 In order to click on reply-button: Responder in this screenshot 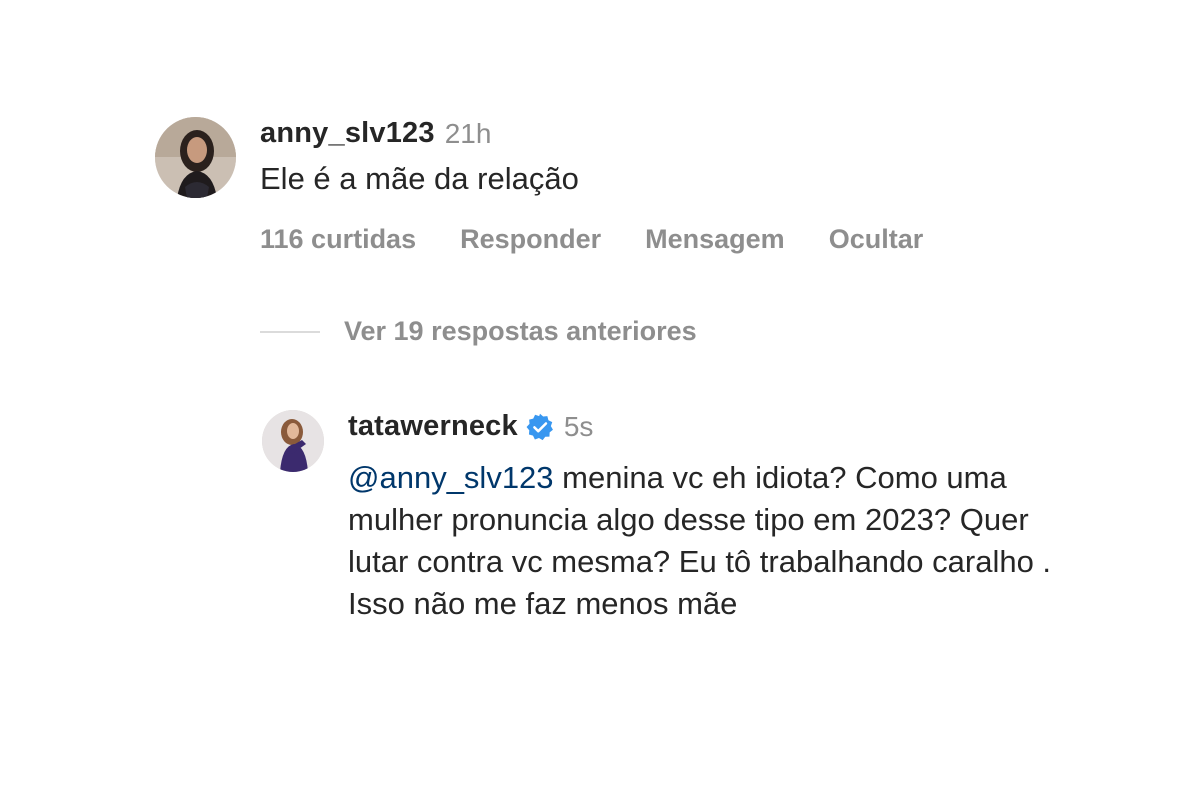, I will do `click(530, 239)`.